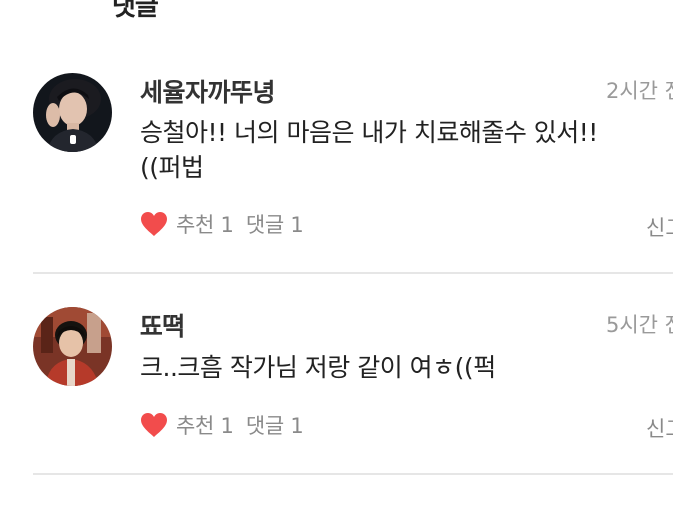 This screenshot has height=505, width=673. I want to click on comment-author: 뚀뗙, so click(163, 325).